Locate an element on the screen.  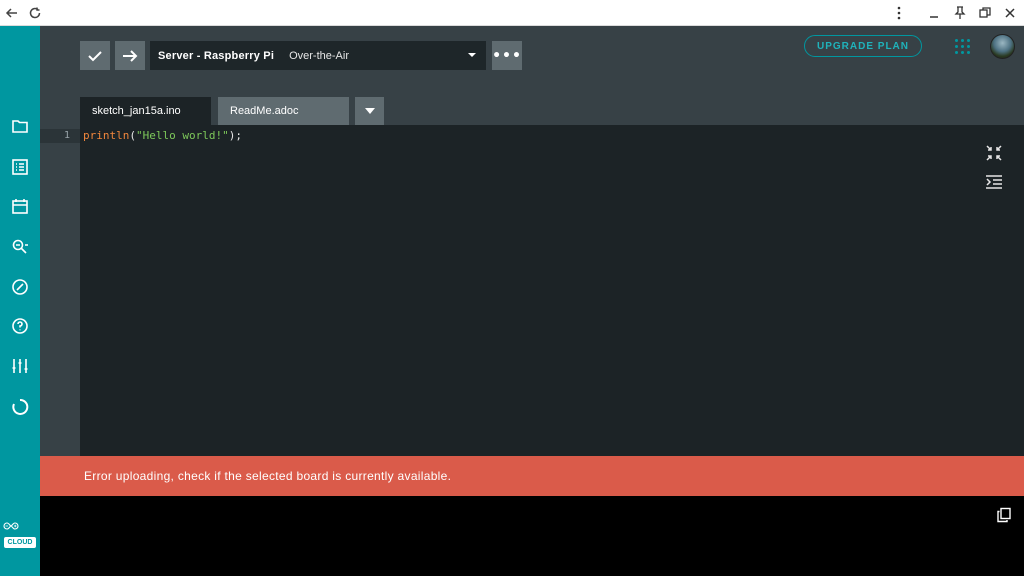
browser-chrome is located at coordinates (512, 13).